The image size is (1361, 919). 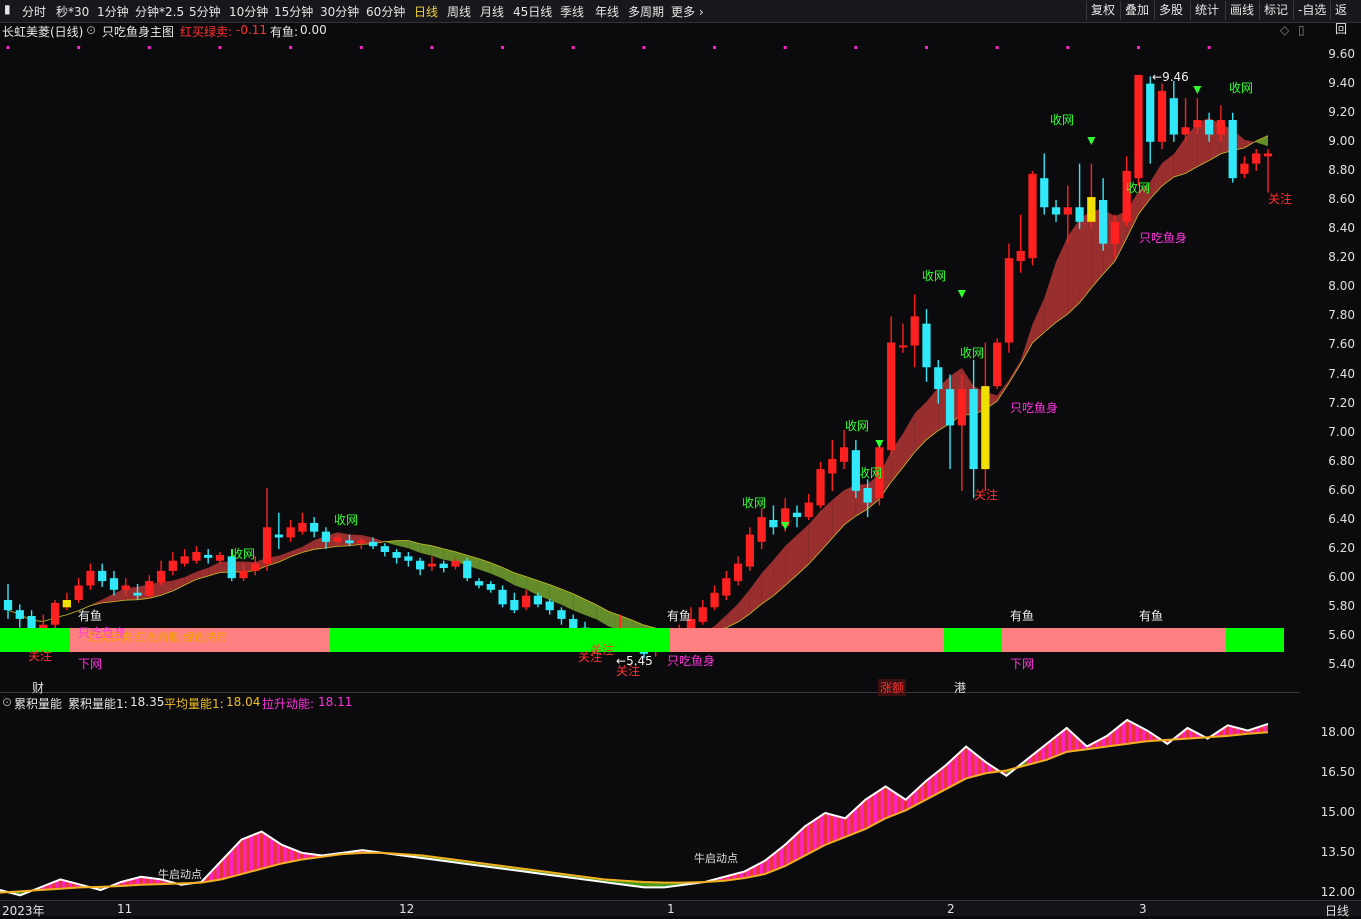 What do you see at coordinates (248, 11) in the screenshot?
I see `period-tab: 10分钟` at bounding box center [248, 11].